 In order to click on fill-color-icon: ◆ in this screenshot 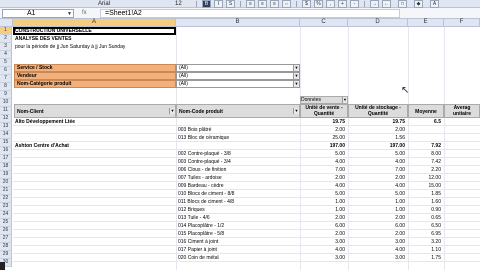, I will do `click(418, 4)`.